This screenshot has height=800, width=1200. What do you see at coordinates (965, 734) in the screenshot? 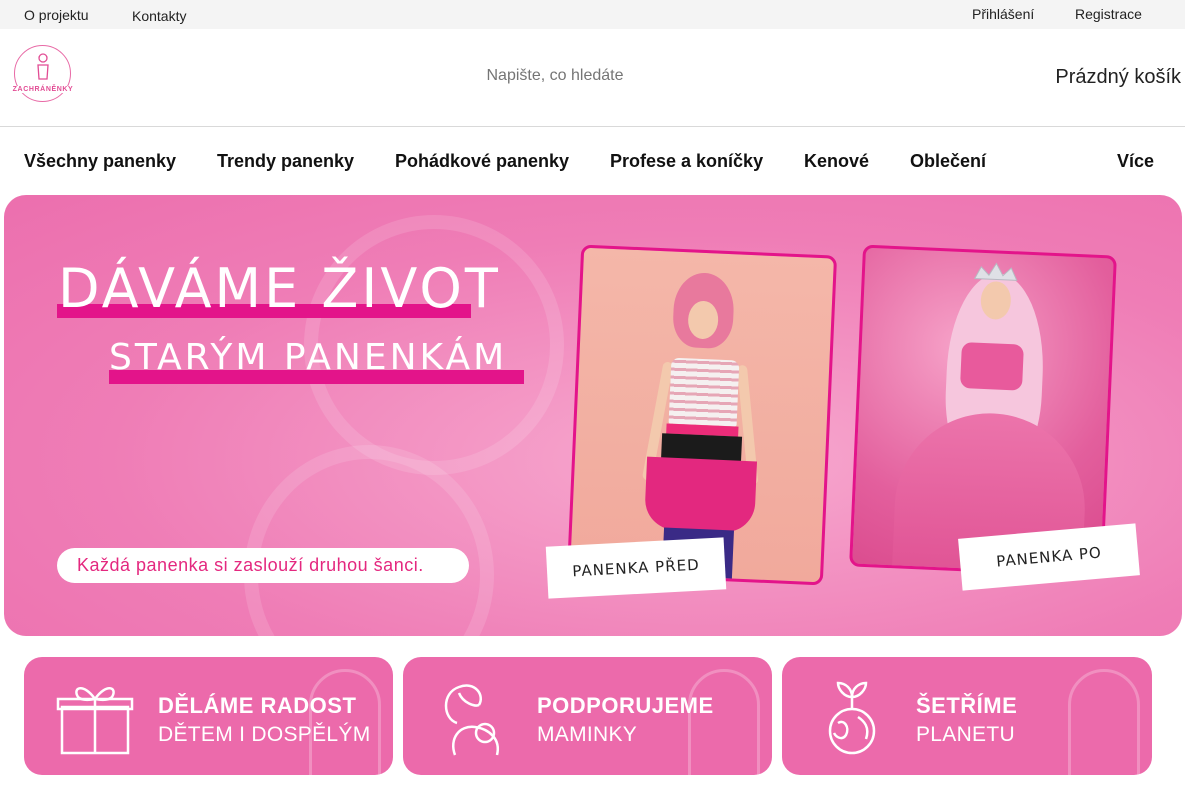
I see `feature-subline: PLANETU` at bounding box center [965, 734].